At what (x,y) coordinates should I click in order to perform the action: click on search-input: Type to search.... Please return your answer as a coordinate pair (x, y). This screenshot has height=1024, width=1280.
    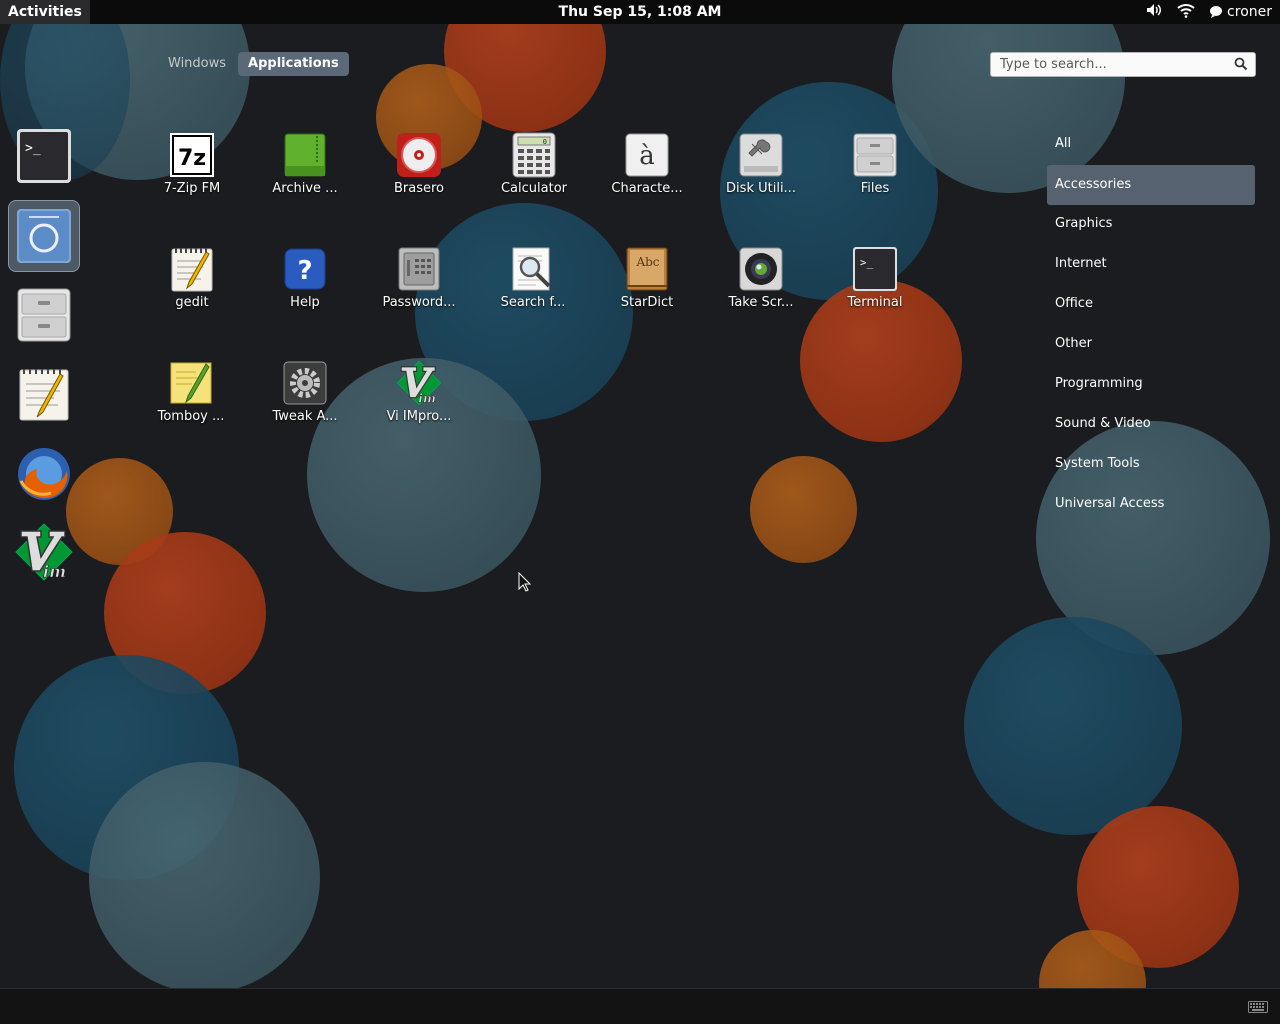
    Looking at the image, I should click on (1123, 64).